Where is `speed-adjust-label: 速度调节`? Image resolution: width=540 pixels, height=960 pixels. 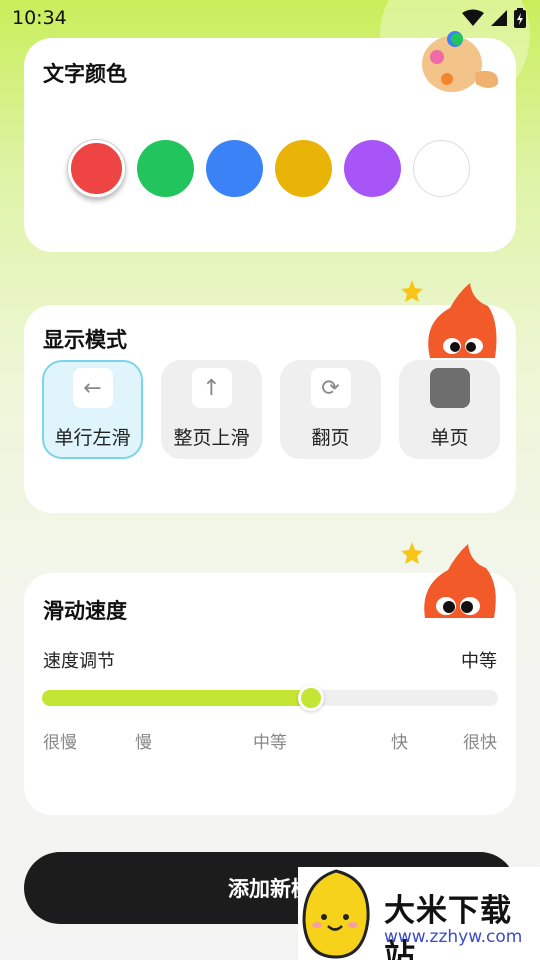
speed-adjust-label: 速度调节 is located at coordinates (79, 661).